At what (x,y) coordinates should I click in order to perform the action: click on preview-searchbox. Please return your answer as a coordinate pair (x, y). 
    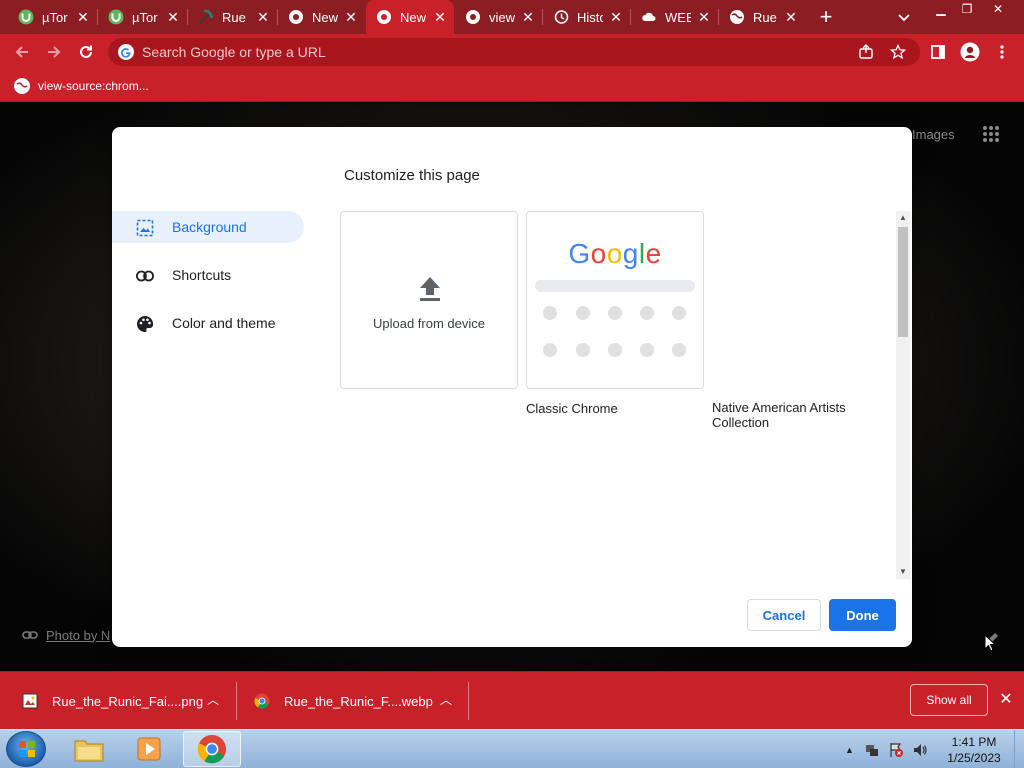
    Looking at the image, I should click on (615, 286).